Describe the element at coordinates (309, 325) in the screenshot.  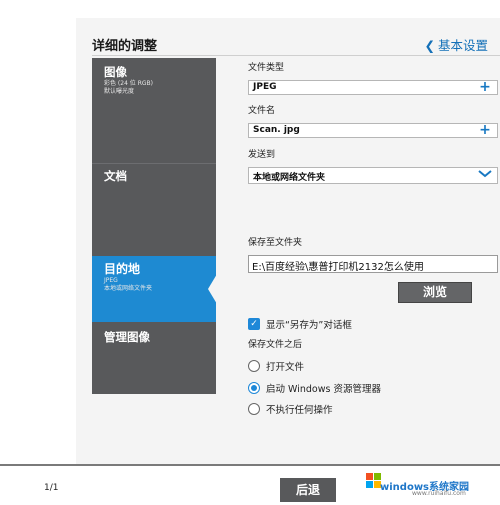
I see `show-save-as-label: 显示“另存为”对话框` at that location.